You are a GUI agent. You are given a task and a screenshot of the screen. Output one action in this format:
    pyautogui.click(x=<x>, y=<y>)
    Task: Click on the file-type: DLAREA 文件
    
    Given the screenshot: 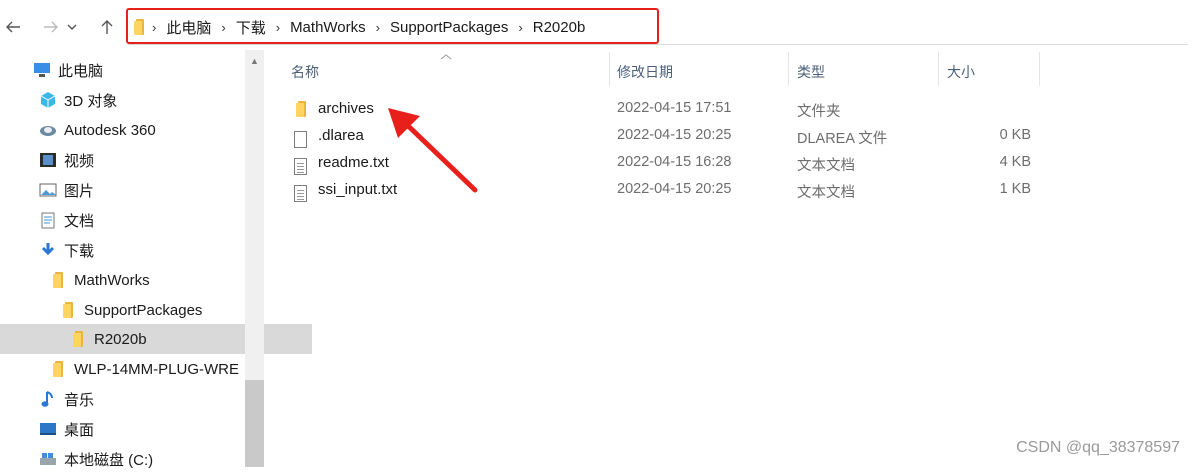 What is the action you would take?
    pyautogui.click(x=842, y=139)
    